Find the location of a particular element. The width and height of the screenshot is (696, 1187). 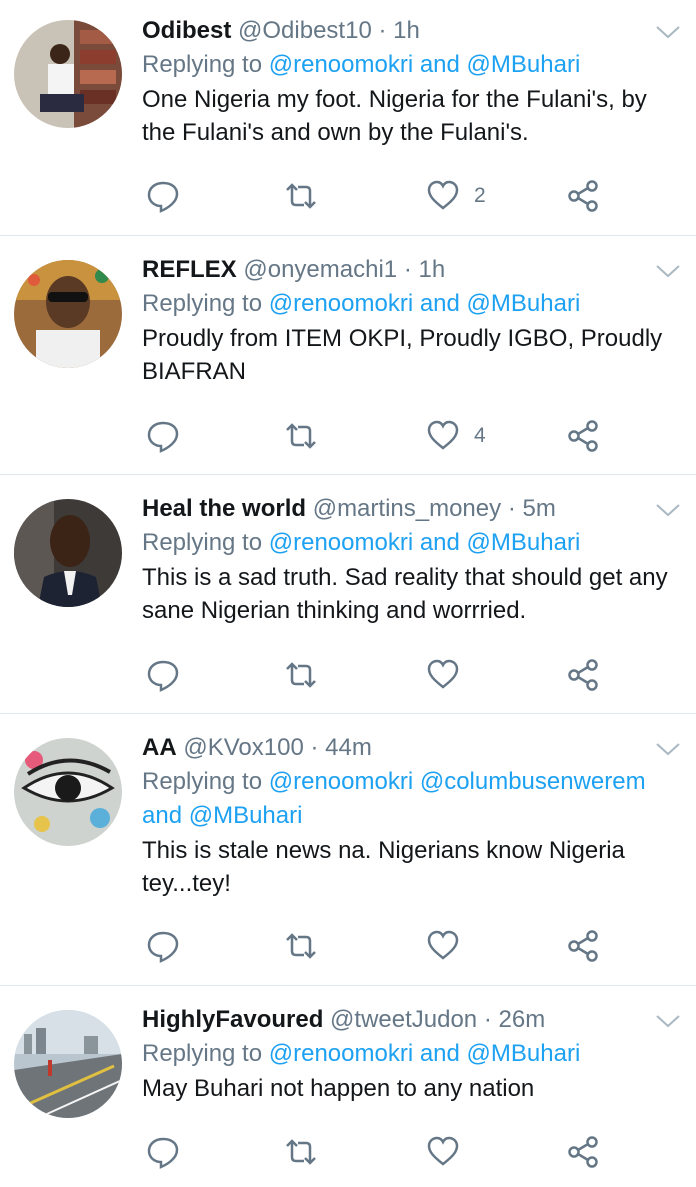

timestamp: 5m is located at coordinates (538, 508).